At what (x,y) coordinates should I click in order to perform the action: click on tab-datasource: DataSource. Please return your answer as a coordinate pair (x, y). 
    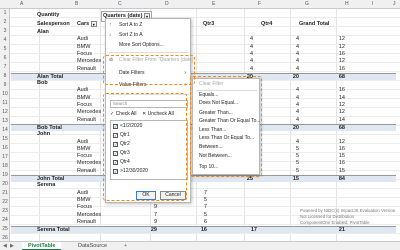
    Looking at the image, I should click on (92, 246).